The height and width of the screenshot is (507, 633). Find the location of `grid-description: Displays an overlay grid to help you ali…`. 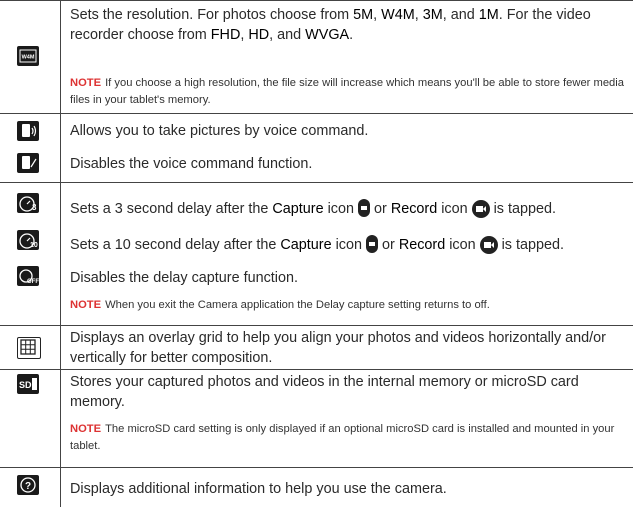

grid-description: Displays an overlay grid to help you ali… is located at coordinates (338, 348).